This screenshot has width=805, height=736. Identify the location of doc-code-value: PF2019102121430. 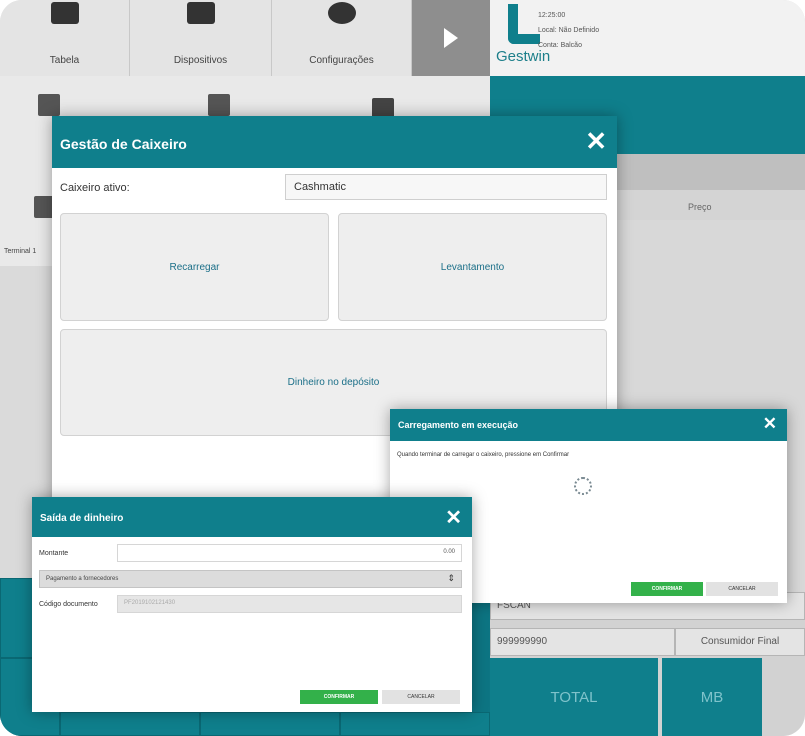
(150, 603).